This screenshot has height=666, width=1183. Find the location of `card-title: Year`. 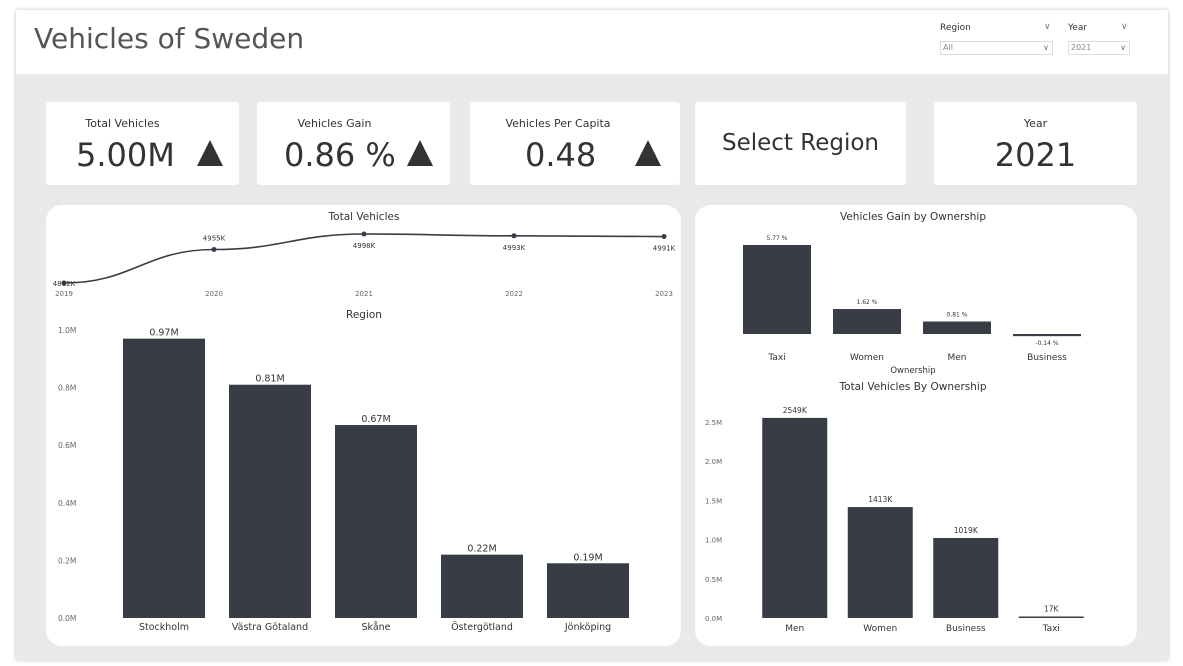

card-title: Year is located at coordinates (1035, 123).